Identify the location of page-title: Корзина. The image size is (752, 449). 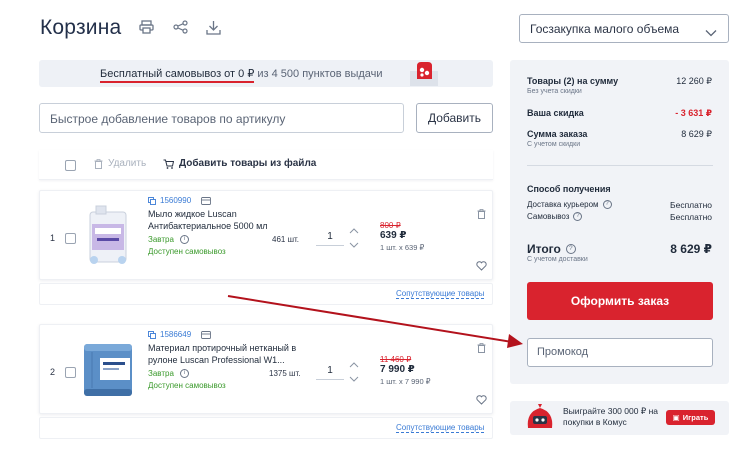
(81, 27).